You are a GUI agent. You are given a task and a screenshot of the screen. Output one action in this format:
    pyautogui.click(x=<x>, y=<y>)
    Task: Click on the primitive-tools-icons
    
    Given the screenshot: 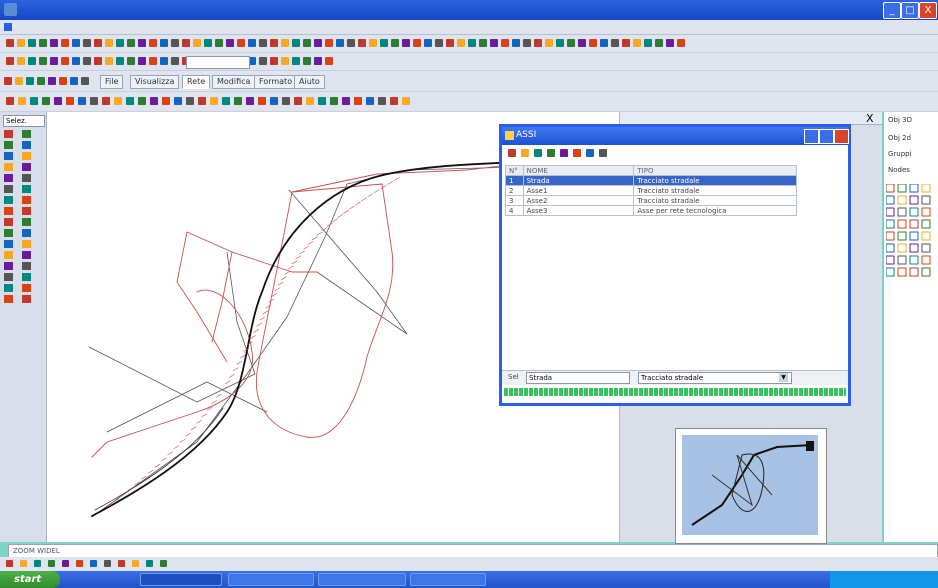 What is the action you would take?
    pyautogui.click(x=912, y=234)
    